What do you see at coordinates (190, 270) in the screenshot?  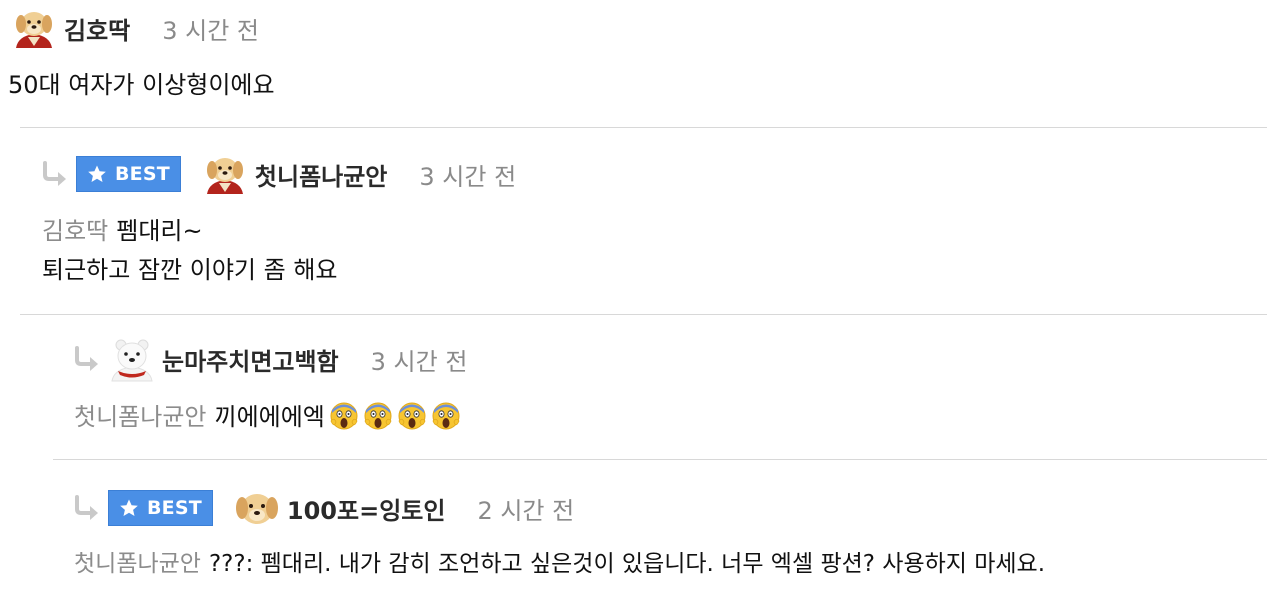 I see `comment-text: 퇴근하고 잠깐 이야기 좀 해요` at bounding box center [190, 270].